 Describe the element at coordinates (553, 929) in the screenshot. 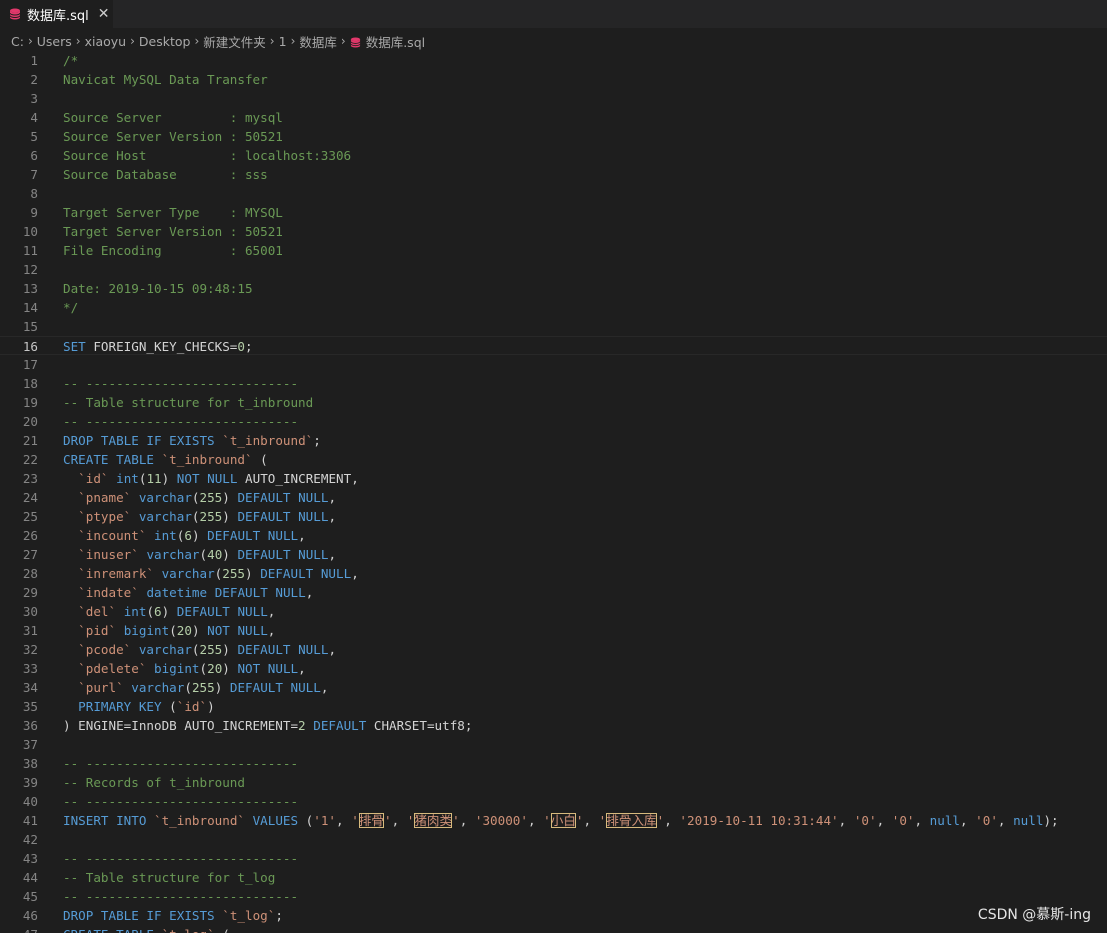

I see `code-line: 47 CREATE TABLE `t_log` (` at that location.